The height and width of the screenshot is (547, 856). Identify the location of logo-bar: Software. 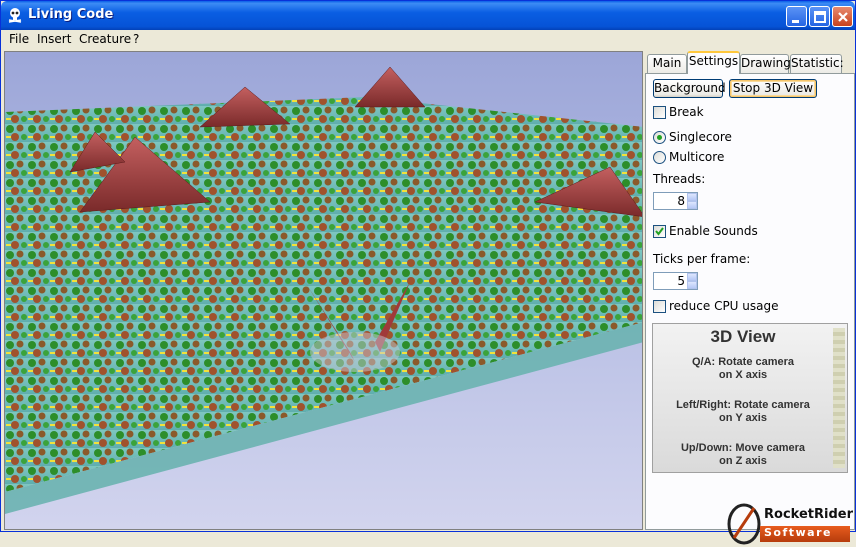
(805, 534).